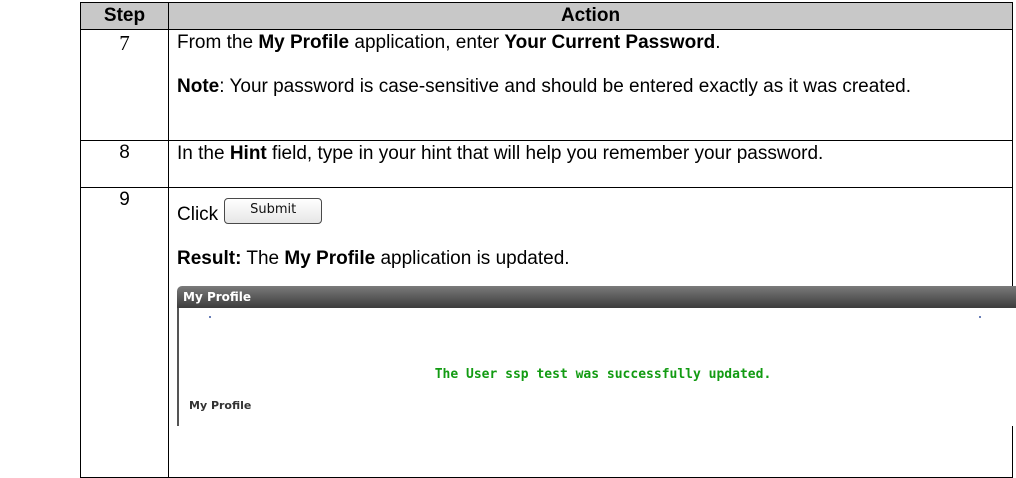 This screenshot has height=478, width=1016. Describe the element at coordinates (610, 42) in the screenshot. I see `field-name: Your Current Password` at that location.